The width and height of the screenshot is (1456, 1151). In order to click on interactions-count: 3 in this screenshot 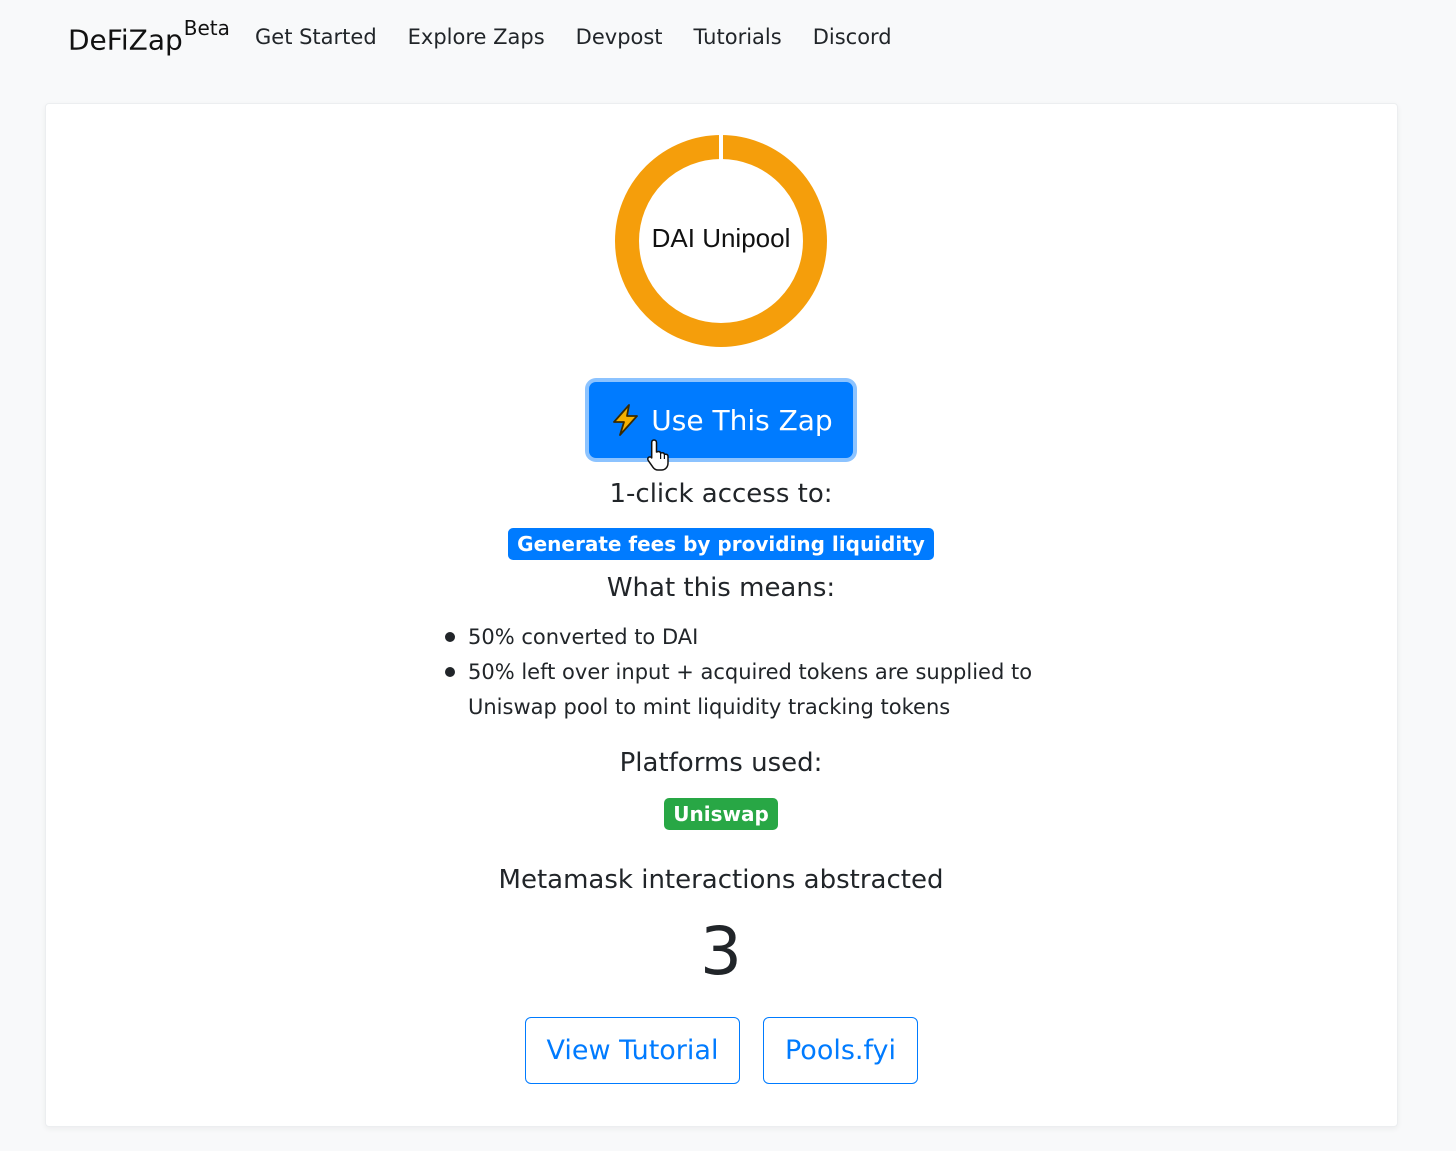, I will do `click(721, 951)`.